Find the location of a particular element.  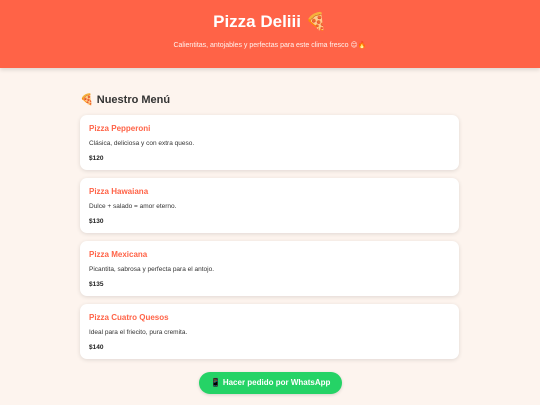

whatsapp-order-label: Hacer pedido por WhatsApp is located at coordinates (276, 382).